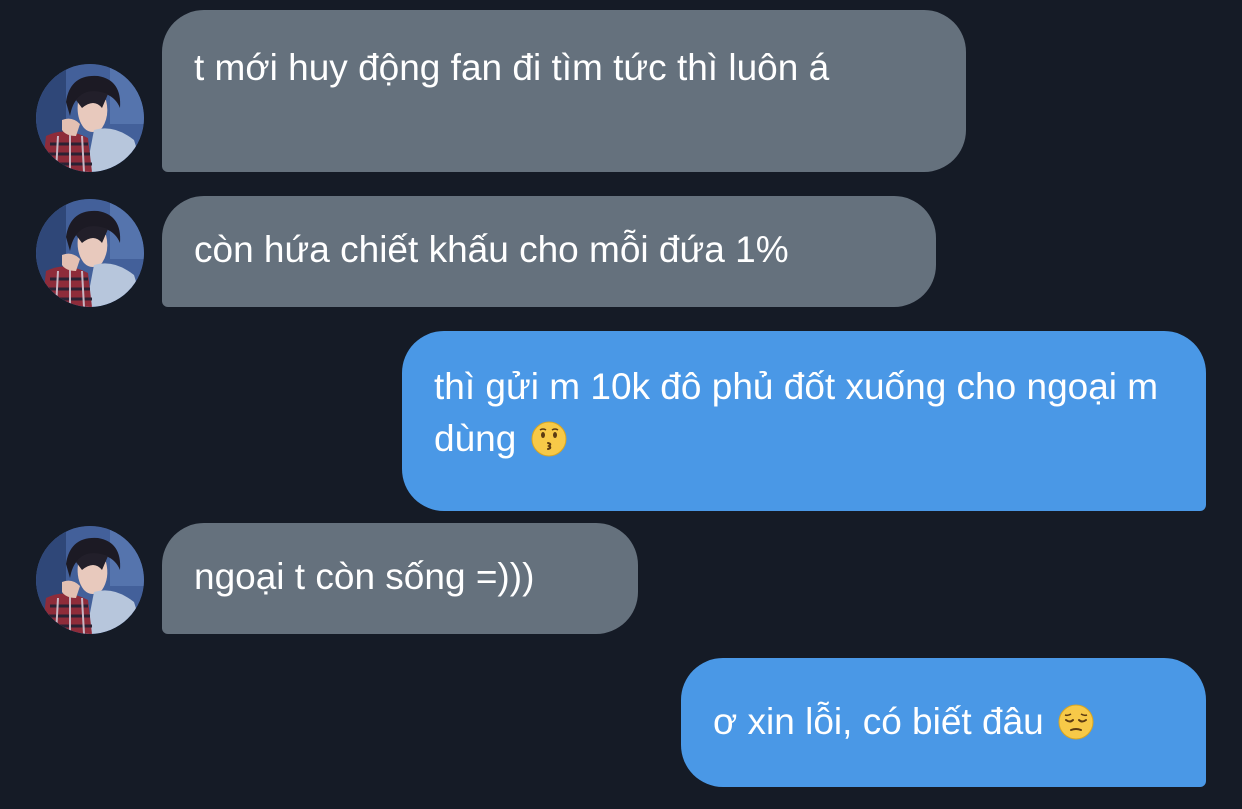 This screenshot has height=809, width=1242. I want to click on incoming-message-bubble: còn hứa chiết khấu cho mỗi đứa 1%, so click(549, 251).